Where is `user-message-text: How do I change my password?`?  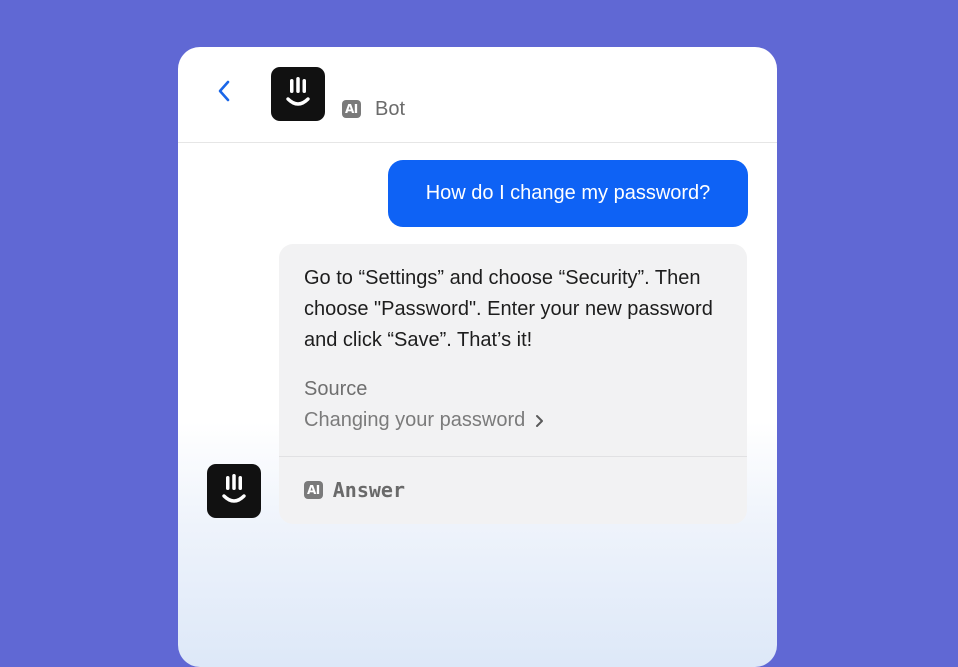 user-message-text: How do I change my password? is located at coordinates (568, 193).